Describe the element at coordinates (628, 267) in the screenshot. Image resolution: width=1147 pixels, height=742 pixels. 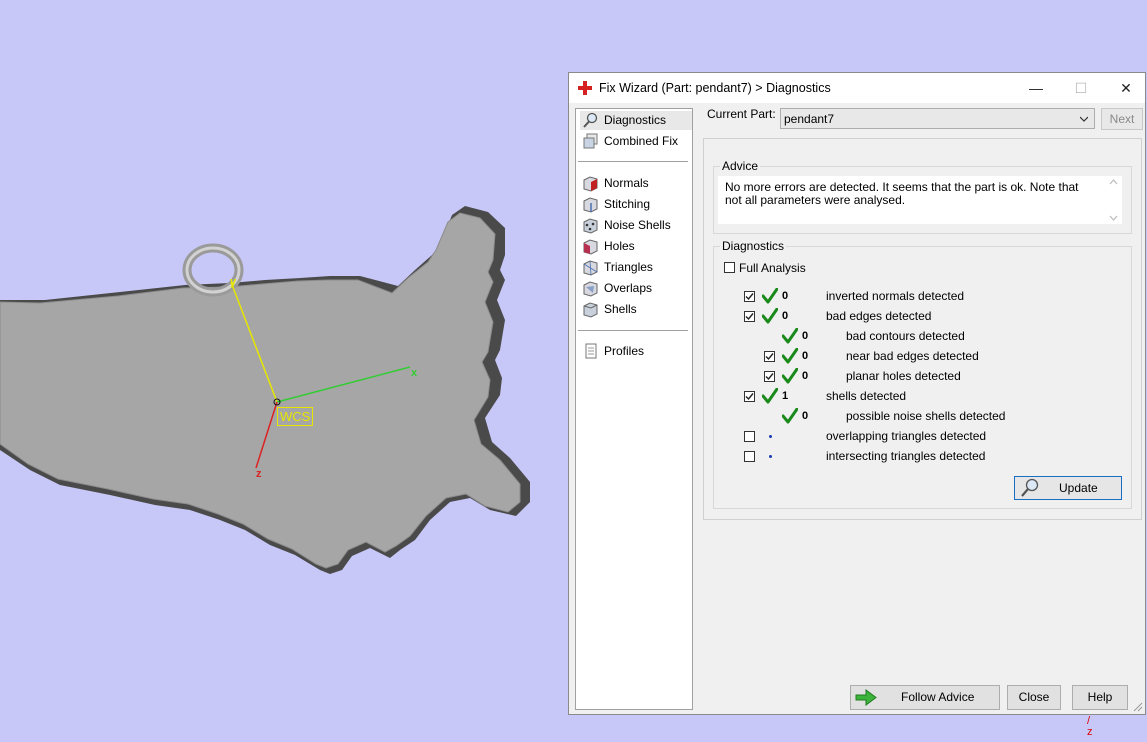
I see `nav-label: Triangles` at that location.